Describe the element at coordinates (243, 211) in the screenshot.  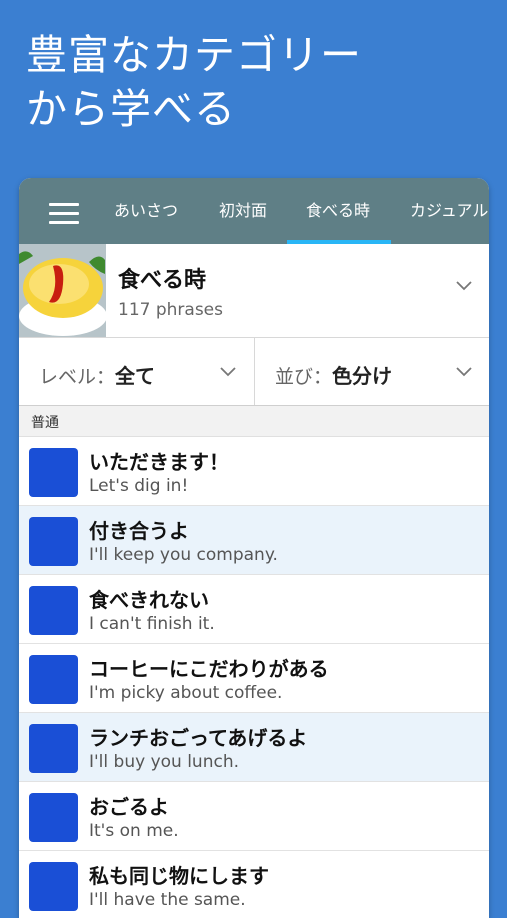
I see `tab-first-meeting: 初対面` at that location.